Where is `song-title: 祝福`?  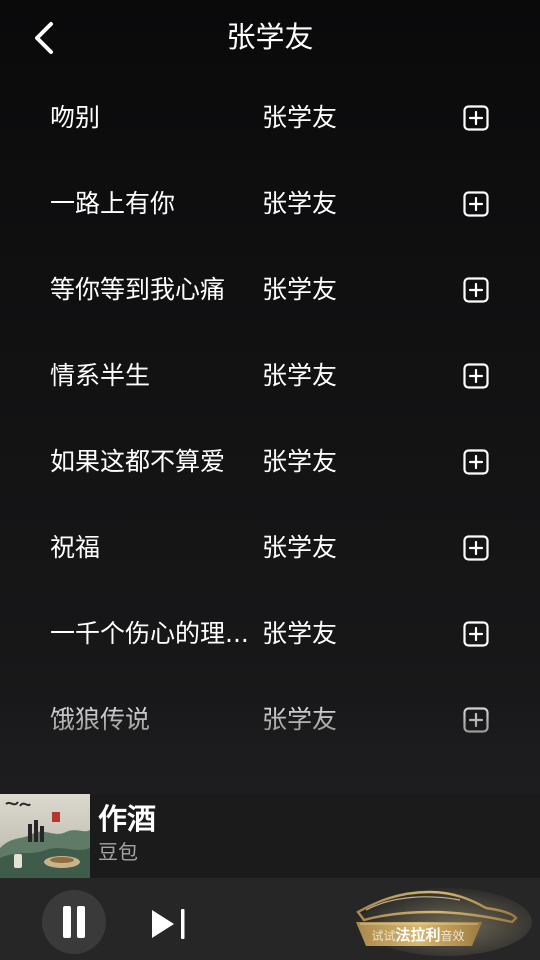 song-title: 祝福 is located at coordinates (75, 547).